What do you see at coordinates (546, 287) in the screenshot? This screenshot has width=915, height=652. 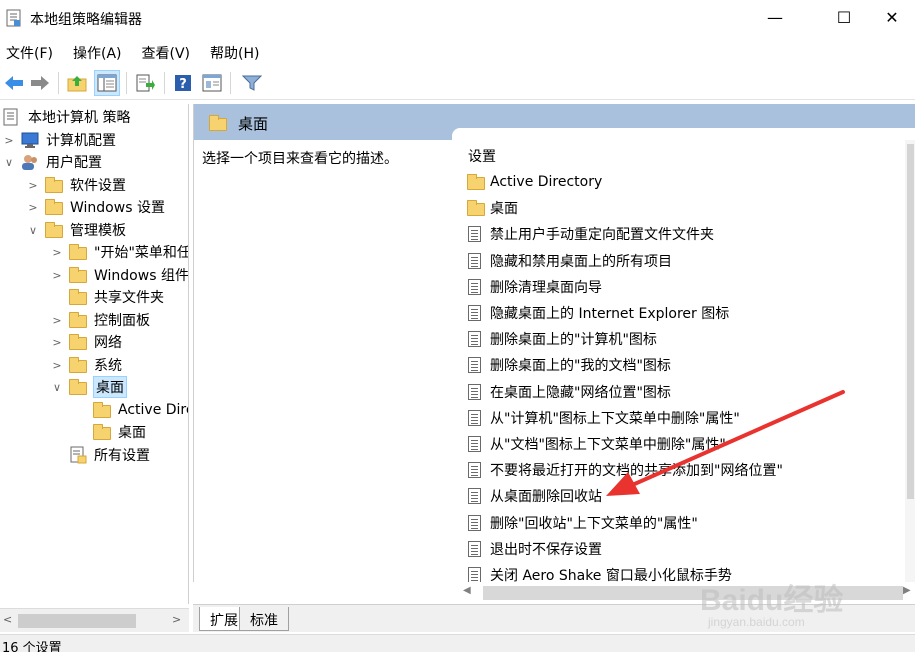 I see `list-item-label: 删除清理桌面向导` at bounding box center [546, 287].